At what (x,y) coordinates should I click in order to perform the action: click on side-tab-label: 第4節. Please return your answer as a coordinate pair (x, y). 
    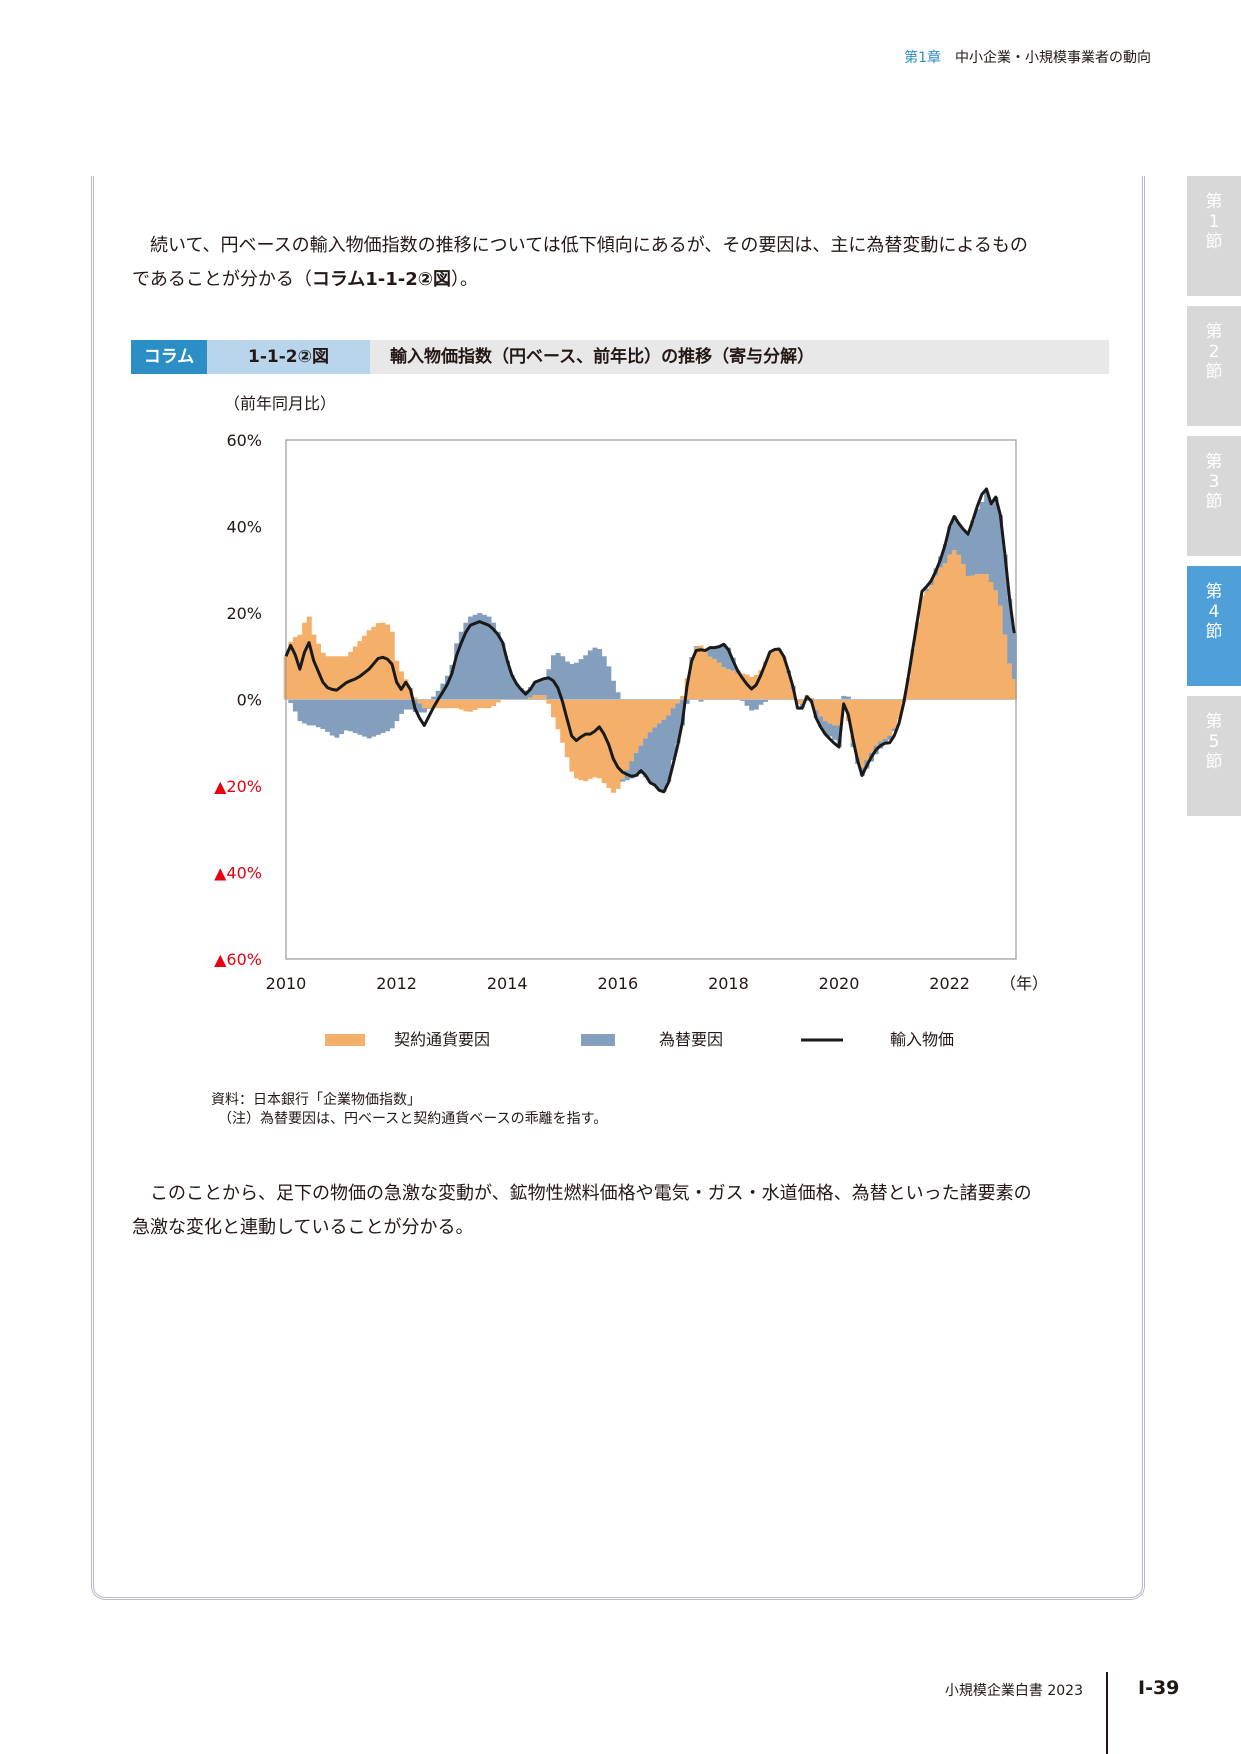
    Looking at the image, I should click on (1214, 612).